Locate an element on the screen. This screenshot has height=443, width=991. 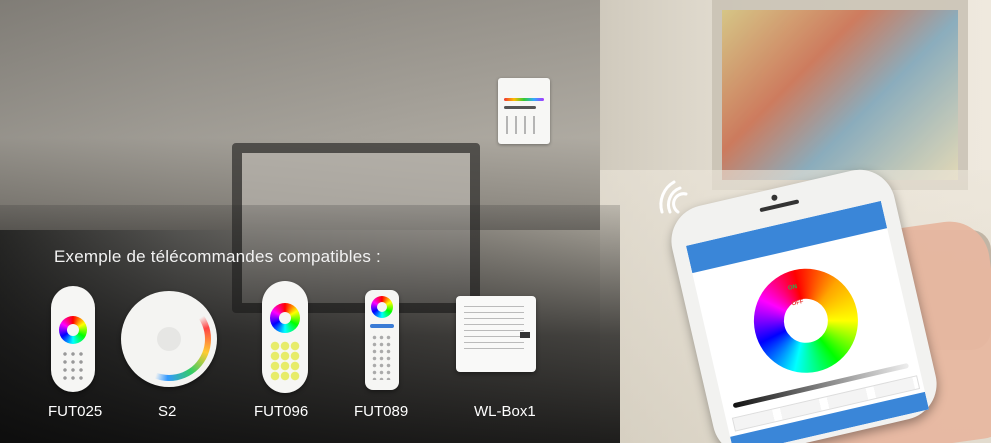
product-label-fut025: FUT025 is located at coordinates (75, 411).